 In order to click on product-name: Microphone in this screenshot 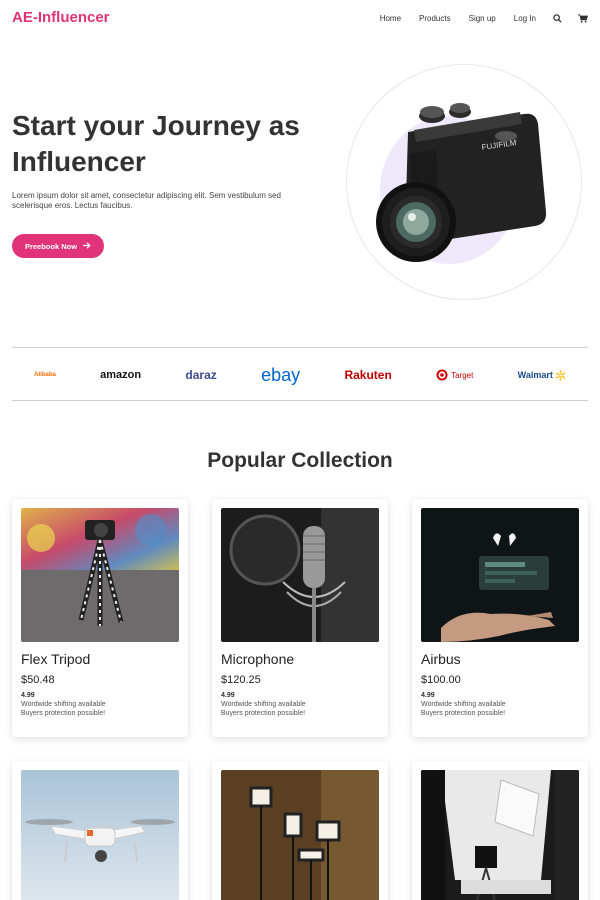, I will do `click(257, 659)`.